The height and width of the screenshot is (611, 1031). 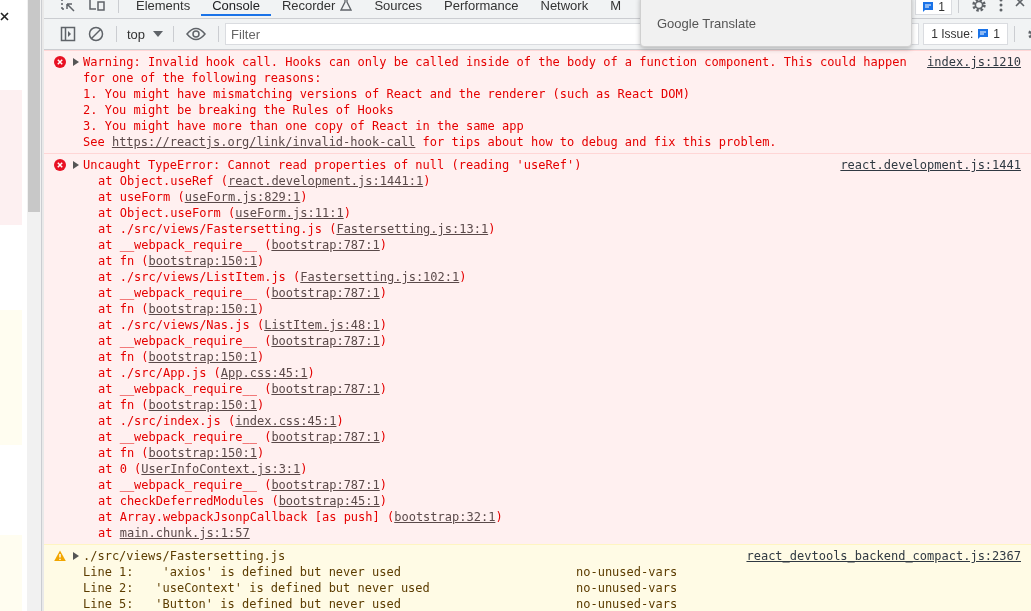 What do you see at coordinates (329, 501) in the screenshot?
I see `source-link: bootstrap:45:1` at bounding box center [329, 501].